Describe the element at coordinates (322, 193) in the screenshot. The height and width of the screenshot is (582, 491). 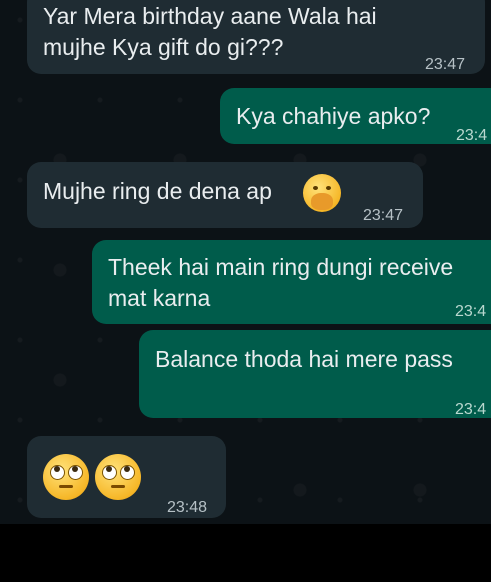
I see `hand-over-mouth-emoji` at that location.